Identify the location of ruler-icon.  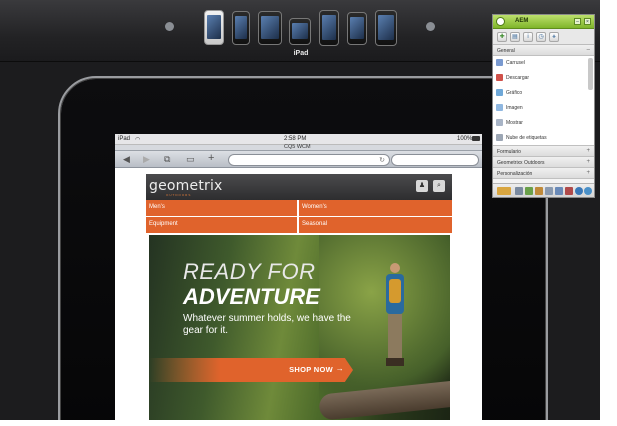
(539, 191).